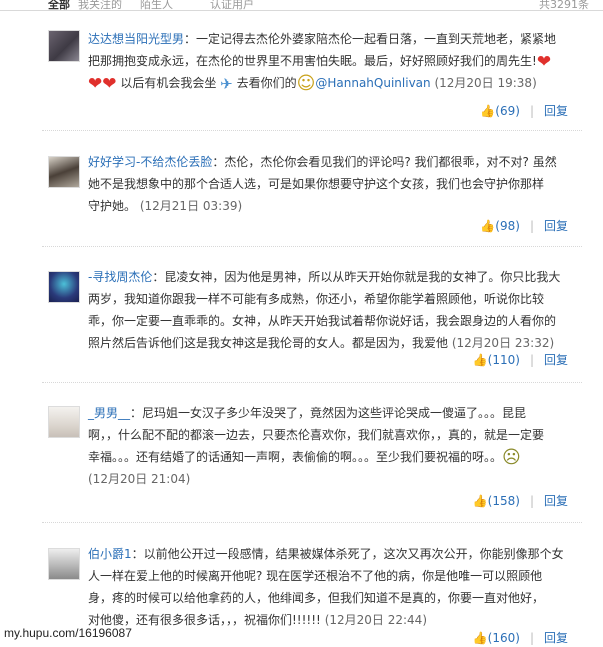 The width and height of the screenshot is (603, 647). What do you see at coordinates (232, 6) in the screenshot?
I see `tab-verified: 认证用户` at bounding box center [232, 6].